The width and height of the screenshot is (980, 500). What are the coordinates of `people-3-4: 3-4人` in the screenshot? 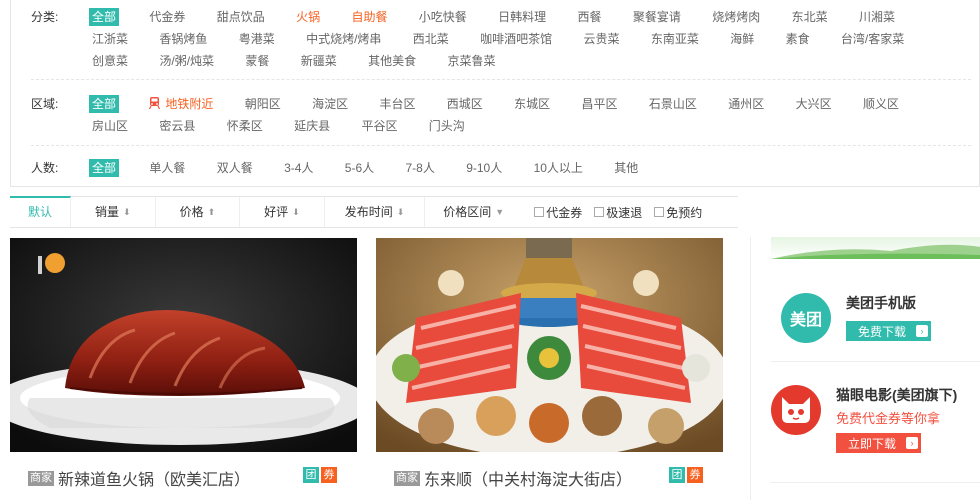 It's located at (298, 168).